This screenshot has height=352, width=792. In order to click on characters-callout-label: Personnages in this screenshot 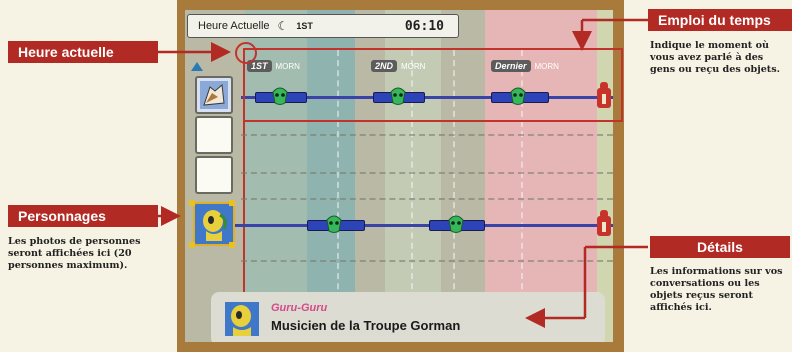, I will do `click(83, 216)`.